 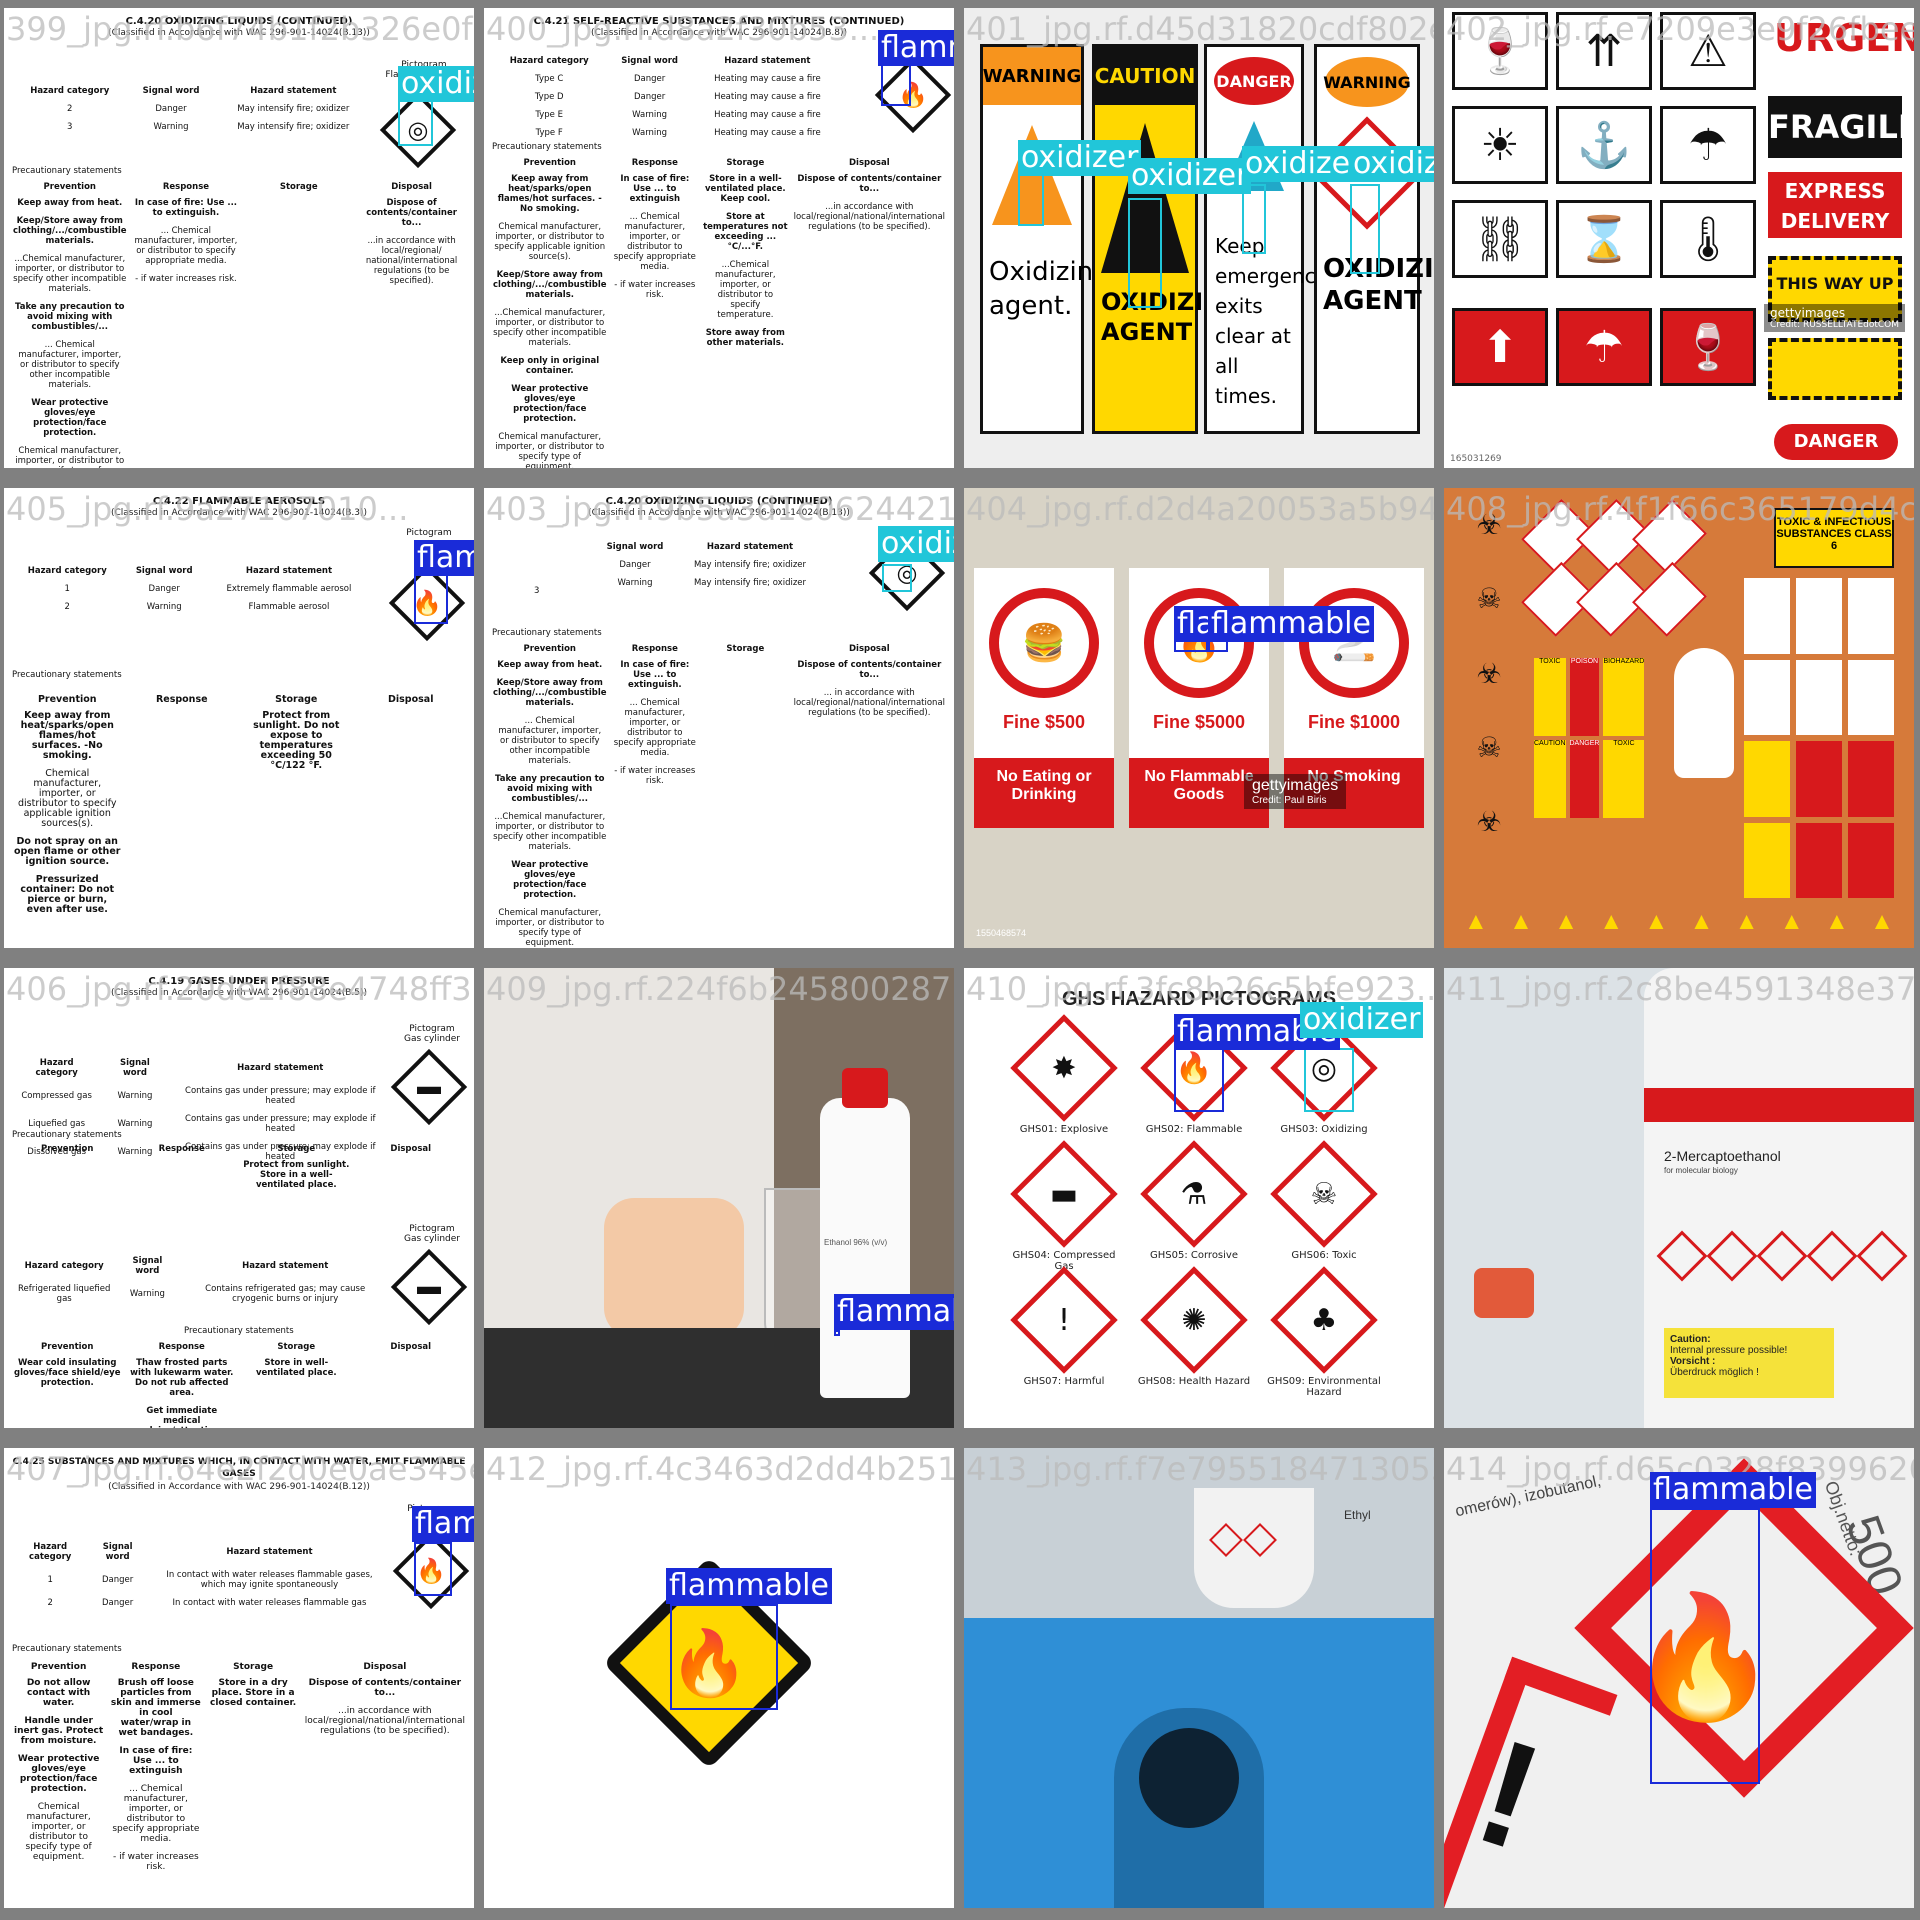 What do you see at coordinates (1782, 1256) in the screenshot?
I see `skull-icon` at bounding box center [1782, 1256].